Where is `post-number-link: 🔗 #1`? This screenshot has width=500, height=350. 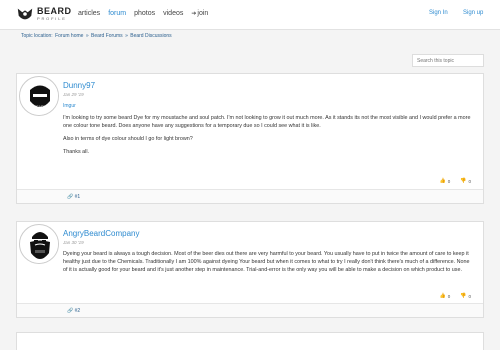 post-number-link: 🔗 #1 is located at coordinates (73, 197).